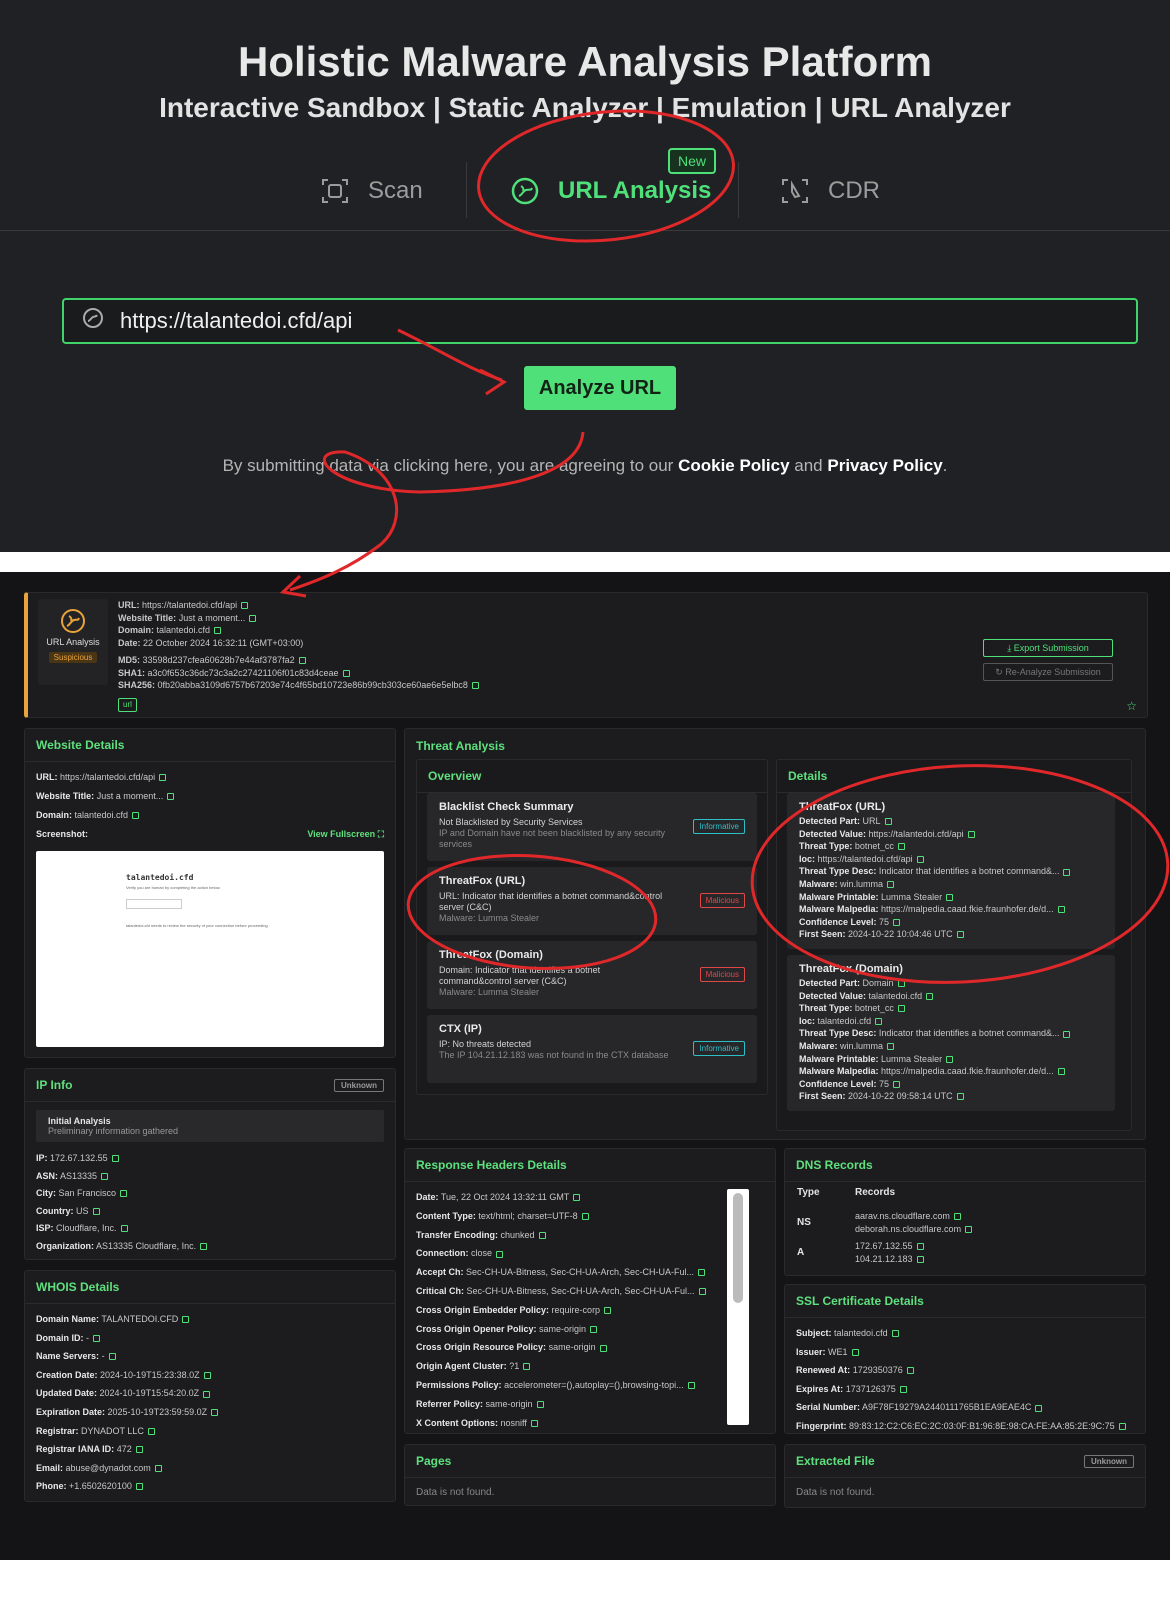 Image resolution: width=1170 pixels, height=1600 pixels. Describe the element at coordinates (437, 511) in the screenshot. I see `annotation-arrow` at that location.